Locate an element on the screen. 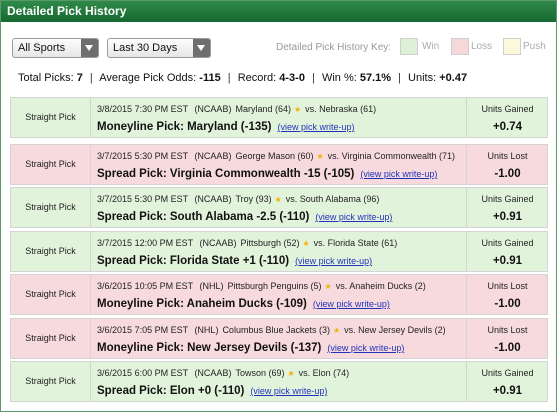 Image resolution: width=557 pixels, height=412 pixels. period-select: Last 30 Days is located at coordinates (159, 48).